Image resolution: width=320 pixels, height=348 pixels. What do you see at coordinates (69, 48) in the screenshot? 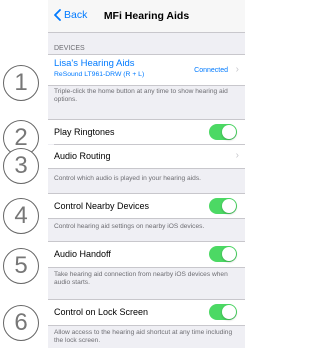
I see `devices-section-header: DEVICES` at bounding box center [69, 48].